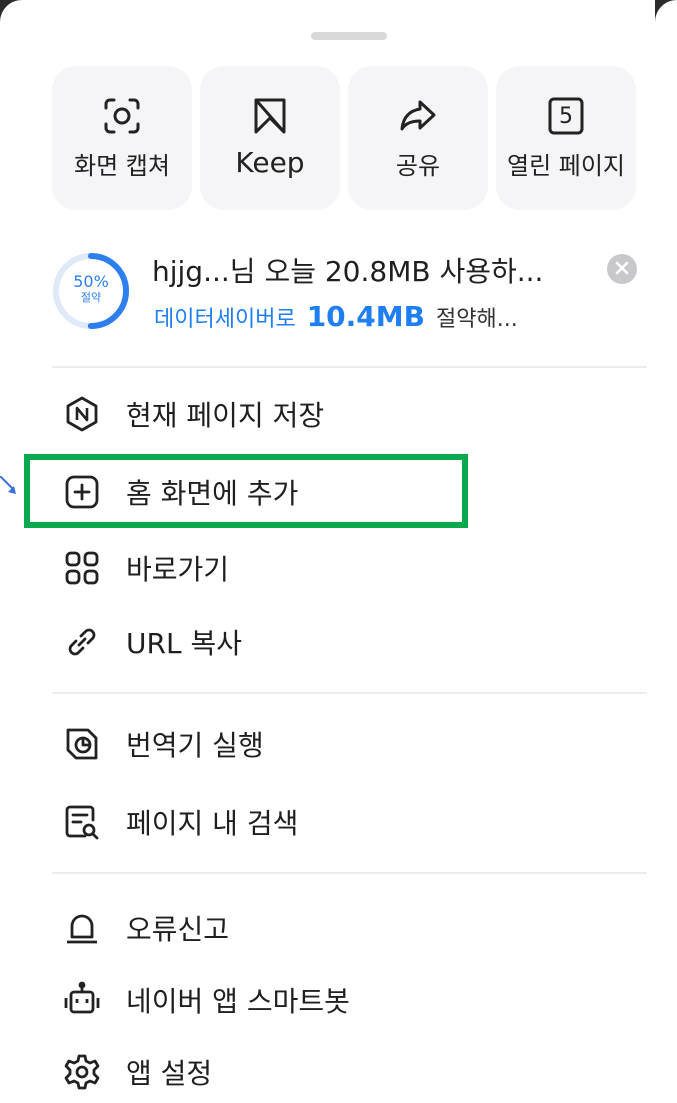 The width and height of the screenshot is (677, 1103). I want to click on corner-left, so click(11, 11).